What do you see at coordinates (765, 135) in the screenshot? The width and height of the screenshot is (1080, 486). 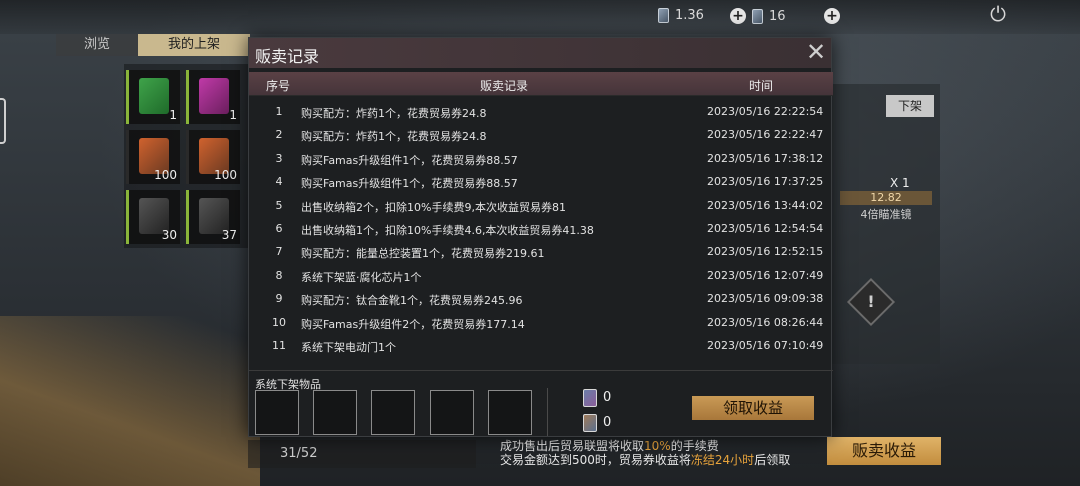 I see `row-time: 2023/05/16 22:22:47` at bounding box center [765, 135].